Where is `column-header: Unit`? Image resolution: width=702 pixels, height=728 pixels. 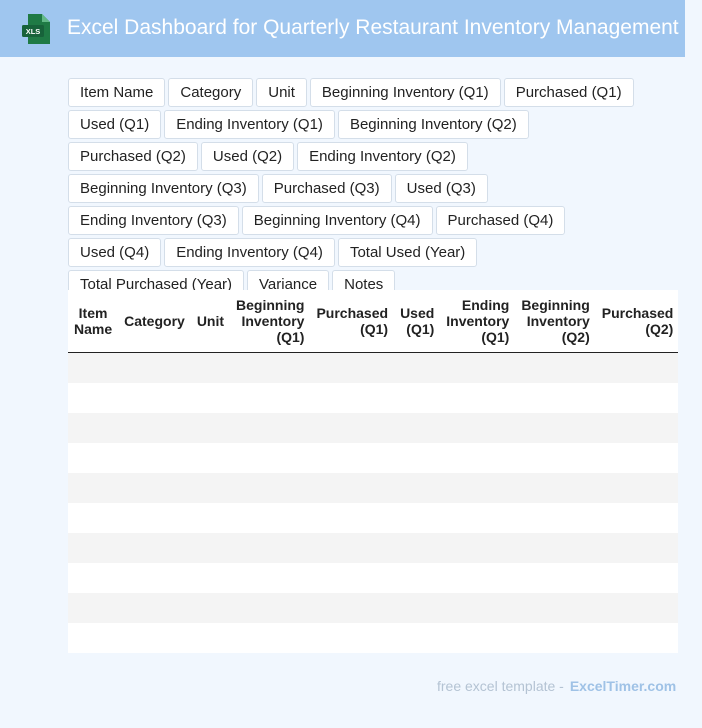
column-header: Unit is located at coordinates (210, 321).